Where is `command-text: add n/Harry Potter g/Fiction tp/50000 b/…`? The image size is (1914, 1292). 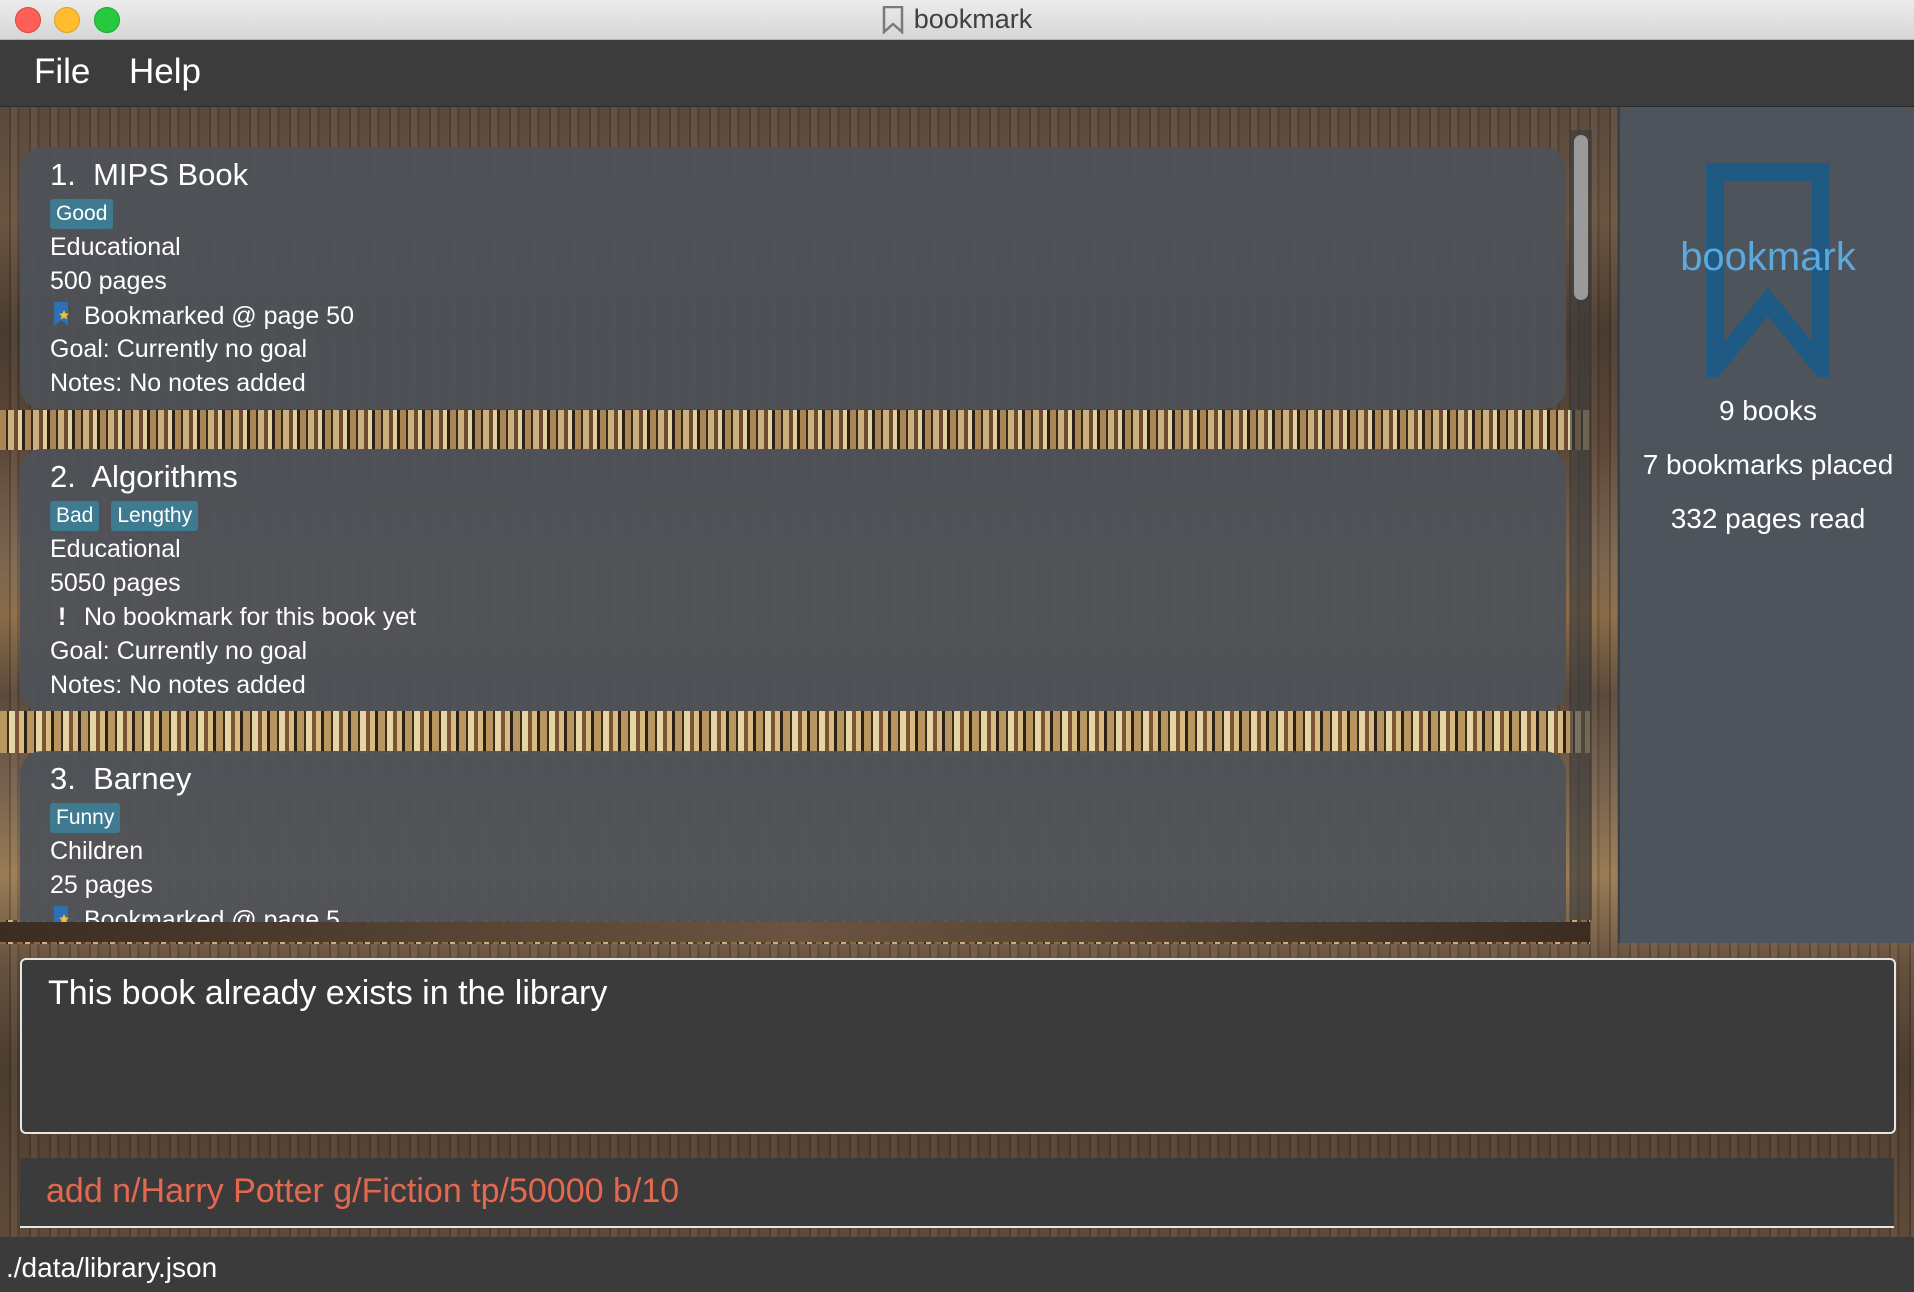
command-text: add n/Harry Potter g/Fiction tp/50000 b/… is located at coordinates (362, 1191).